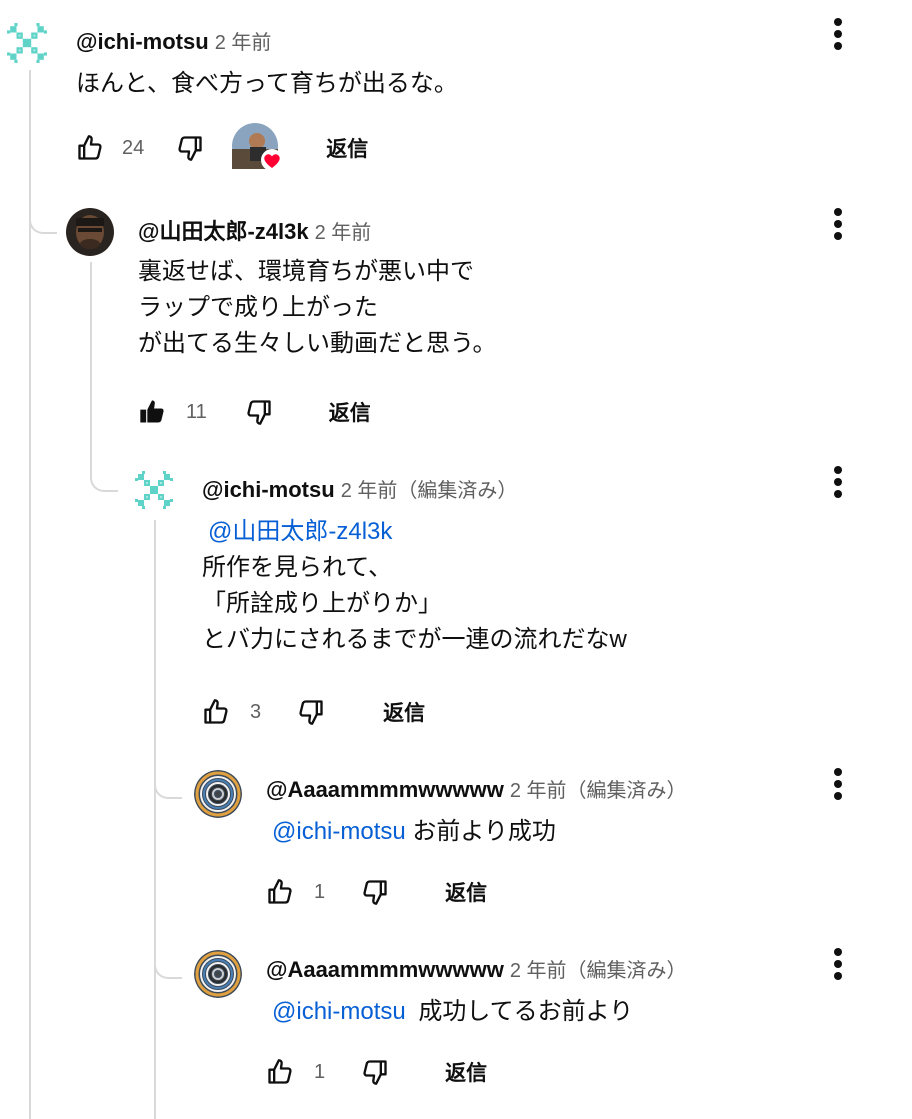 The image size is (912, 1119). Describe the element at coordinates (526, 1011) in the screenshot. I see `comment-line: 成功してるお前より` at that location.